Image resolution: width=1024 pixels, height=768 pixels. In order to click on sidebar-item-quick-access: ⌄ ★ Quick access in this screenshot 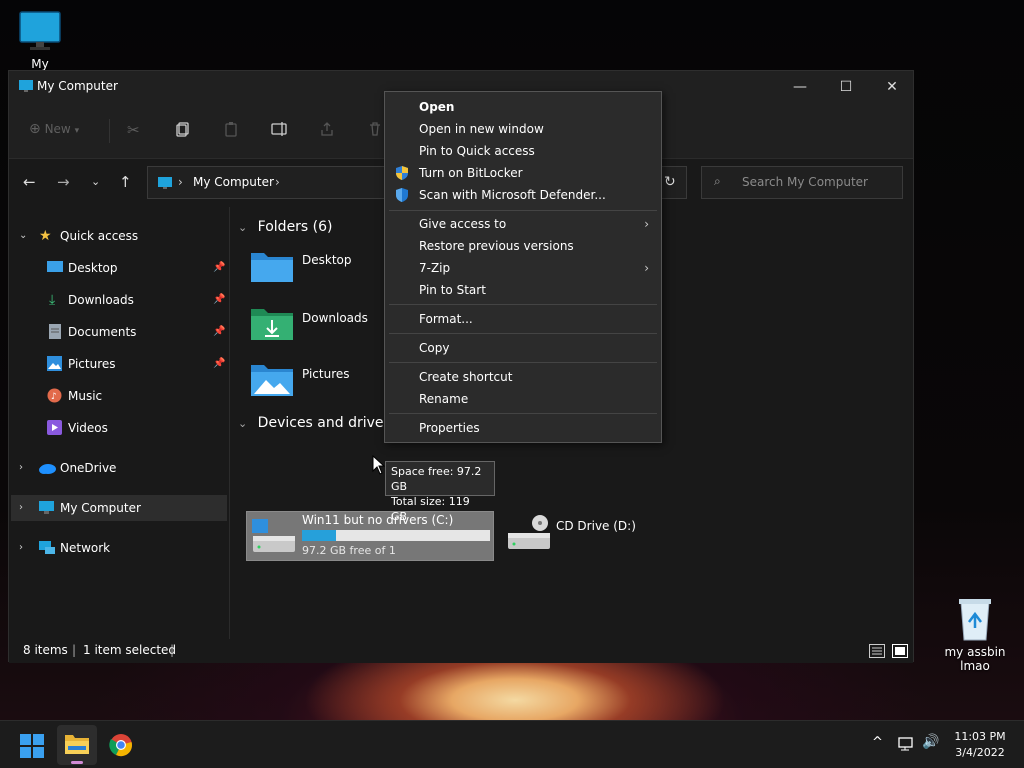, I will do `click(124, 236)`.